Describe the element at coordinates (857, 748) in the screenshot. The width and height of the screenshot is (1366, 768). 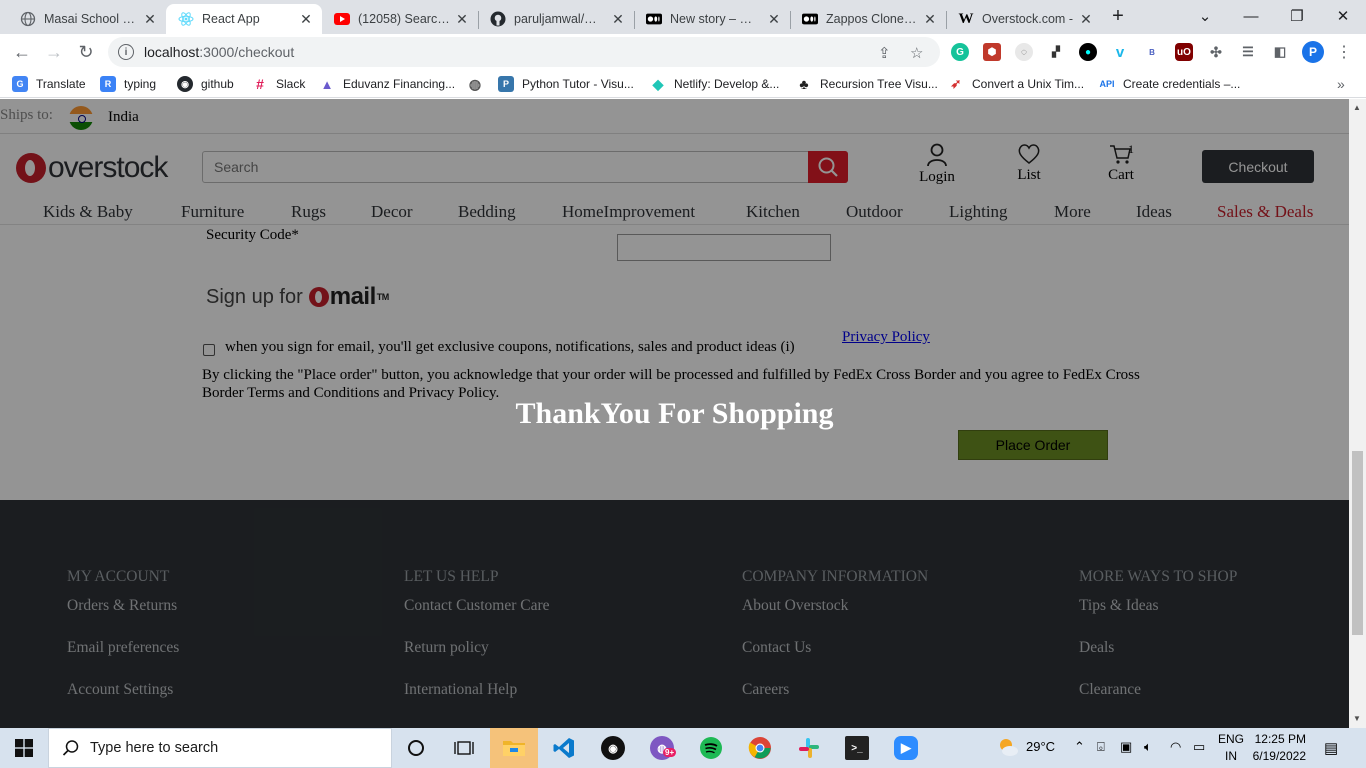
I see `terminal-icon: >_` at that location.